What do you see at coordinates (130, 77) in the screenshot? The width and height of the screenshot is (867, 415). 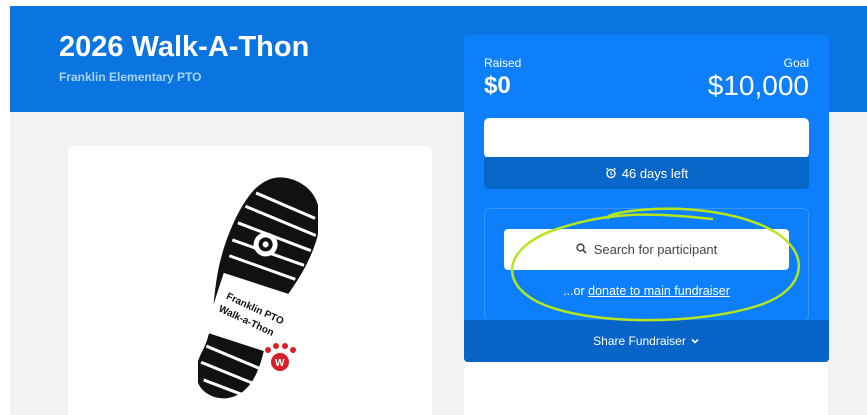 I see `organization-name: Franklin Elementary PTO` at bounding box center [130, 77].